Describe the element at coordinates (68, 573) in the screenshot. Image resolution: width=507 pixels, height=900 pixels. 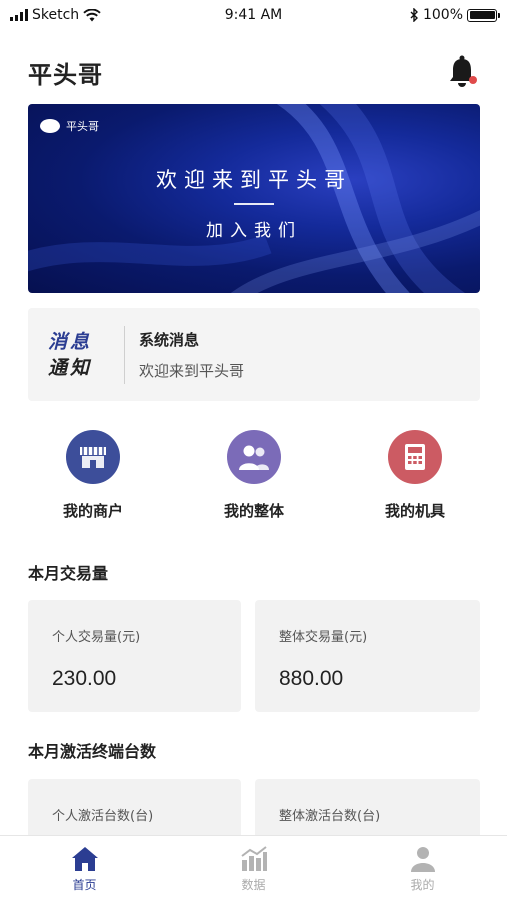
I see `section-title-volume: 本月交易量` at that location.